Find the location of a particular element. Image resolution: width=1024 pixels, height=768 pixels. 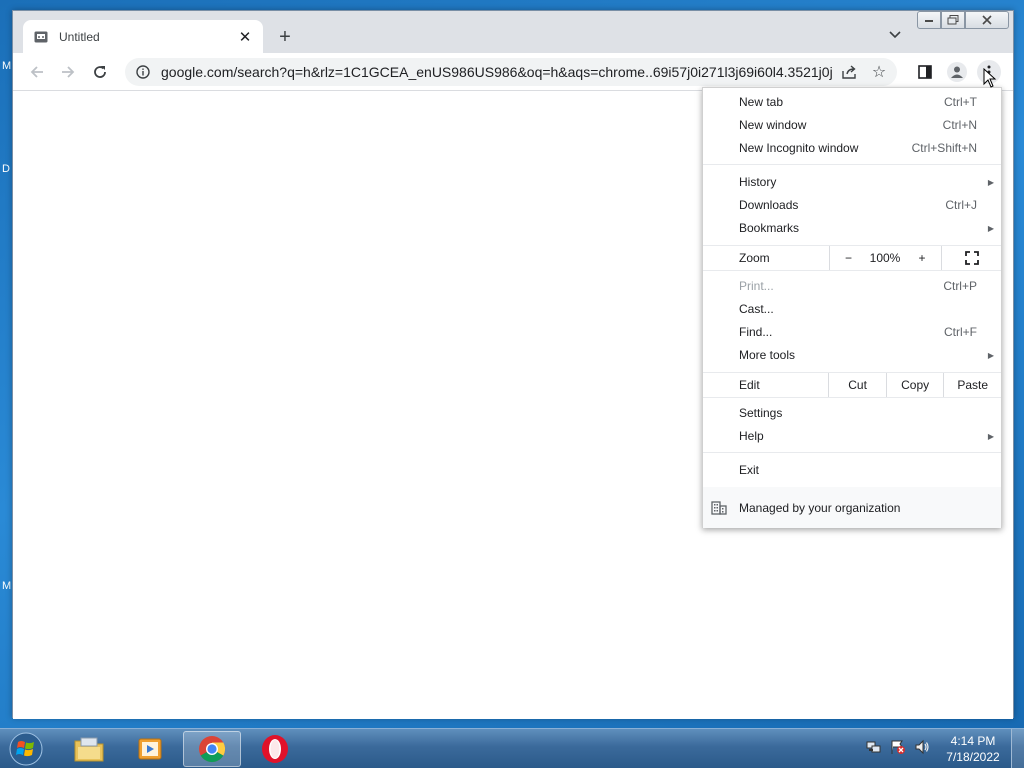

zoom-row: Zoom − 100% + is located at coordinates (852, 258).